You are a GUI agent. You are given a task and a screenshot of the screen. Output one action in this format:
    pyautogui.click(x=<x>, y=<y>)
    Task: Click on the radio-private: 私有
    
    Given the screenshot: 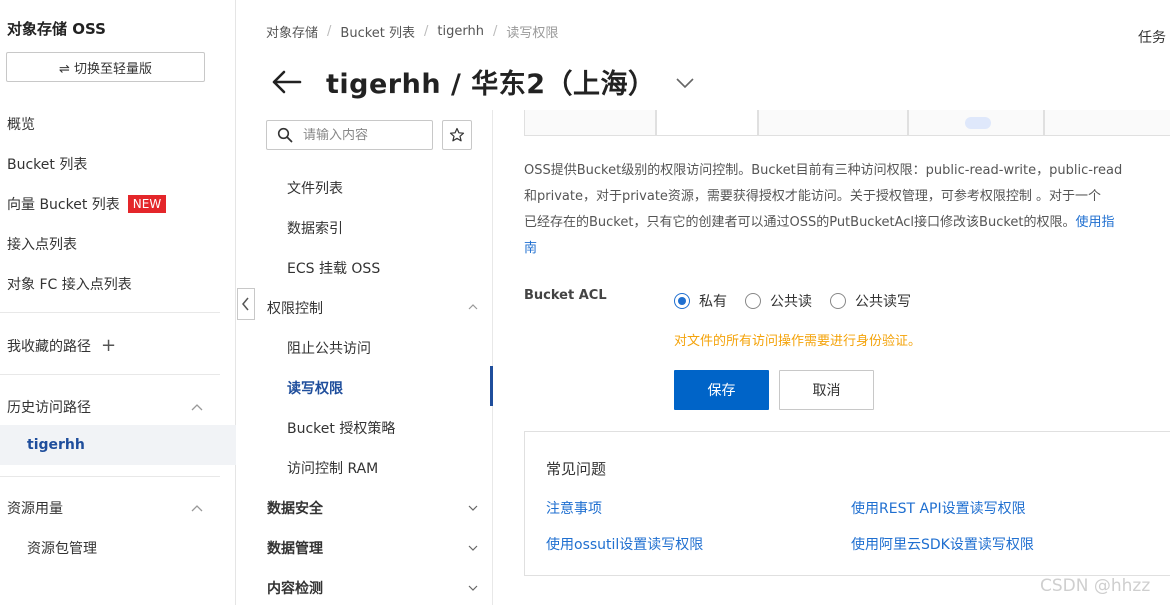 What is the action you would take?
    pyautogui.click(x=700, y=301)
    